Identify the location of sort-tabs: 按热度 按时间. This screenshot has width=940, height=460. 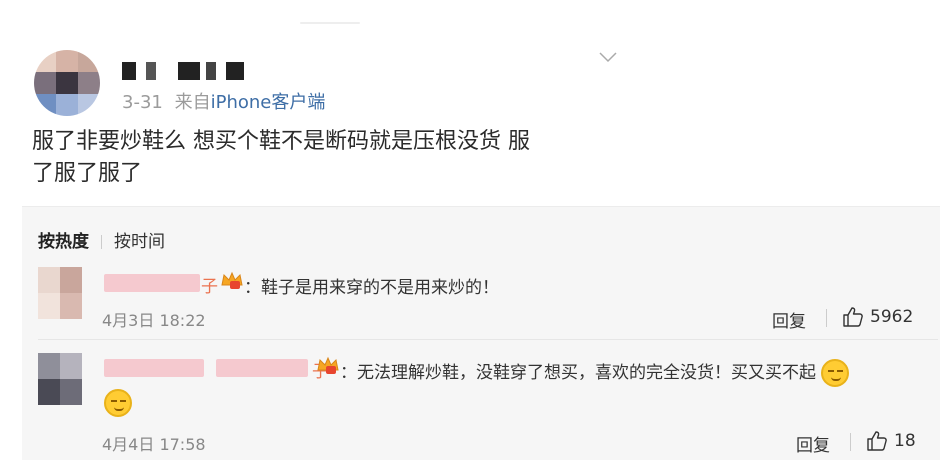
(101, 239).